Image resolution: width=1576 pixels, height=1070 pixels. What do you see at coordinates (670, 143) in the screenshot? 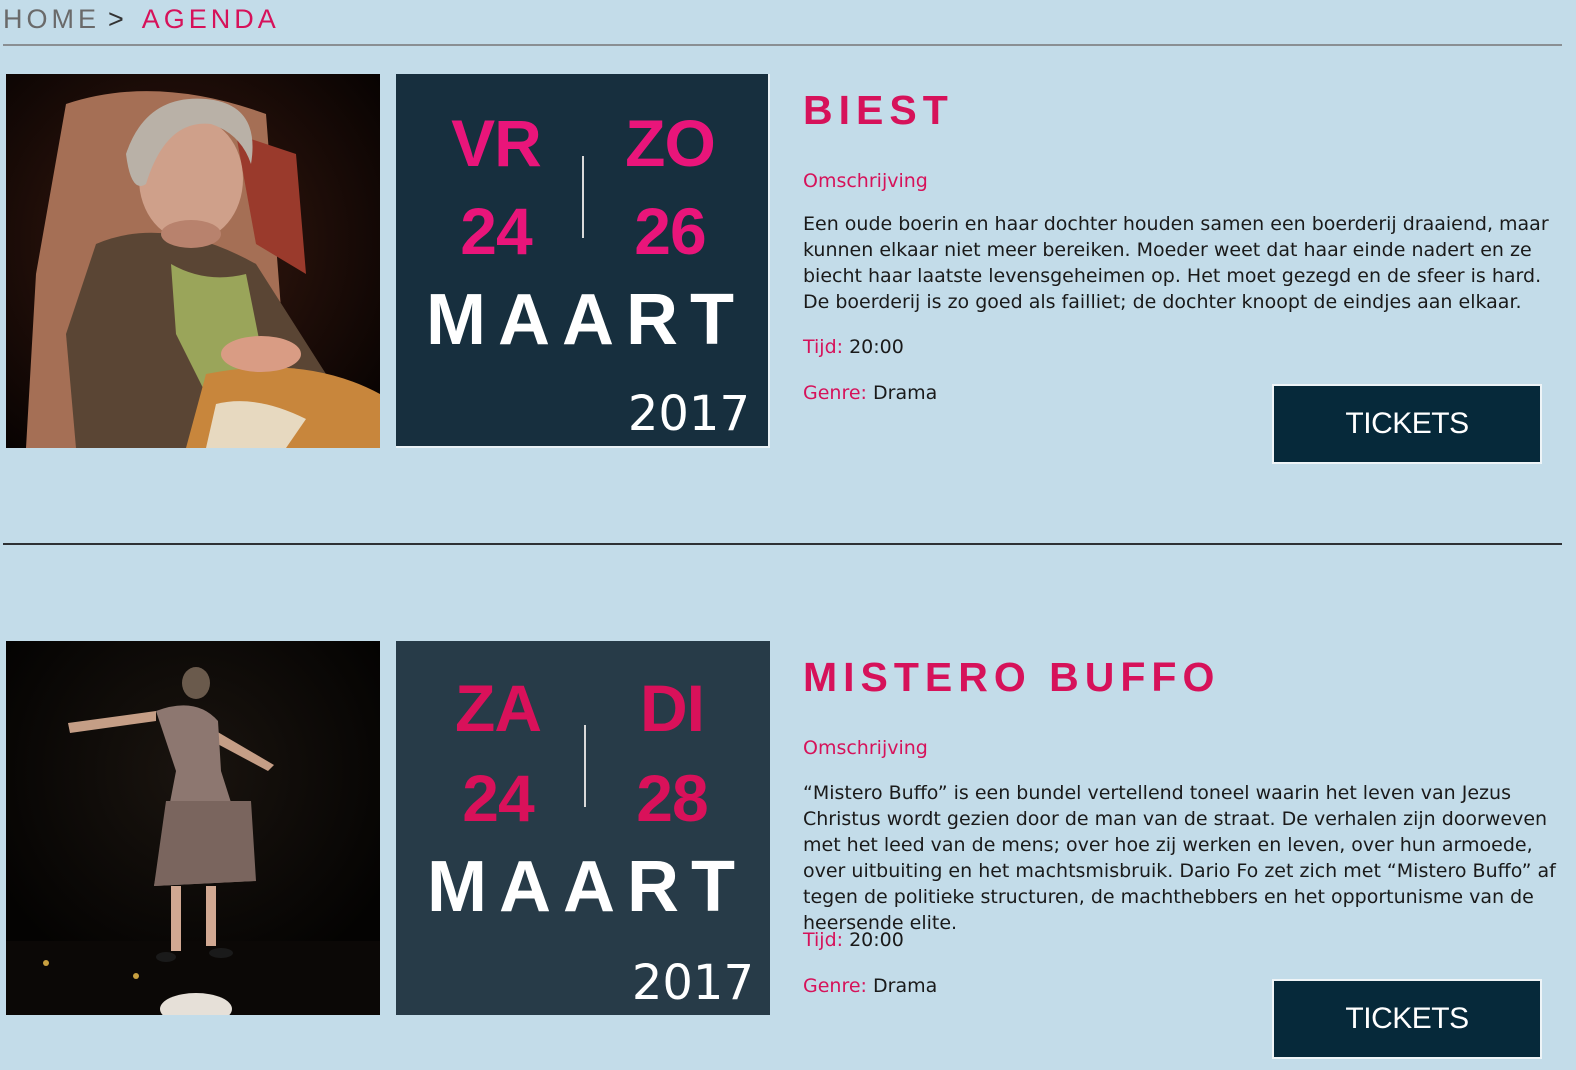
I see `end-day-abbr: ZO` at bounding box center [670, 143].